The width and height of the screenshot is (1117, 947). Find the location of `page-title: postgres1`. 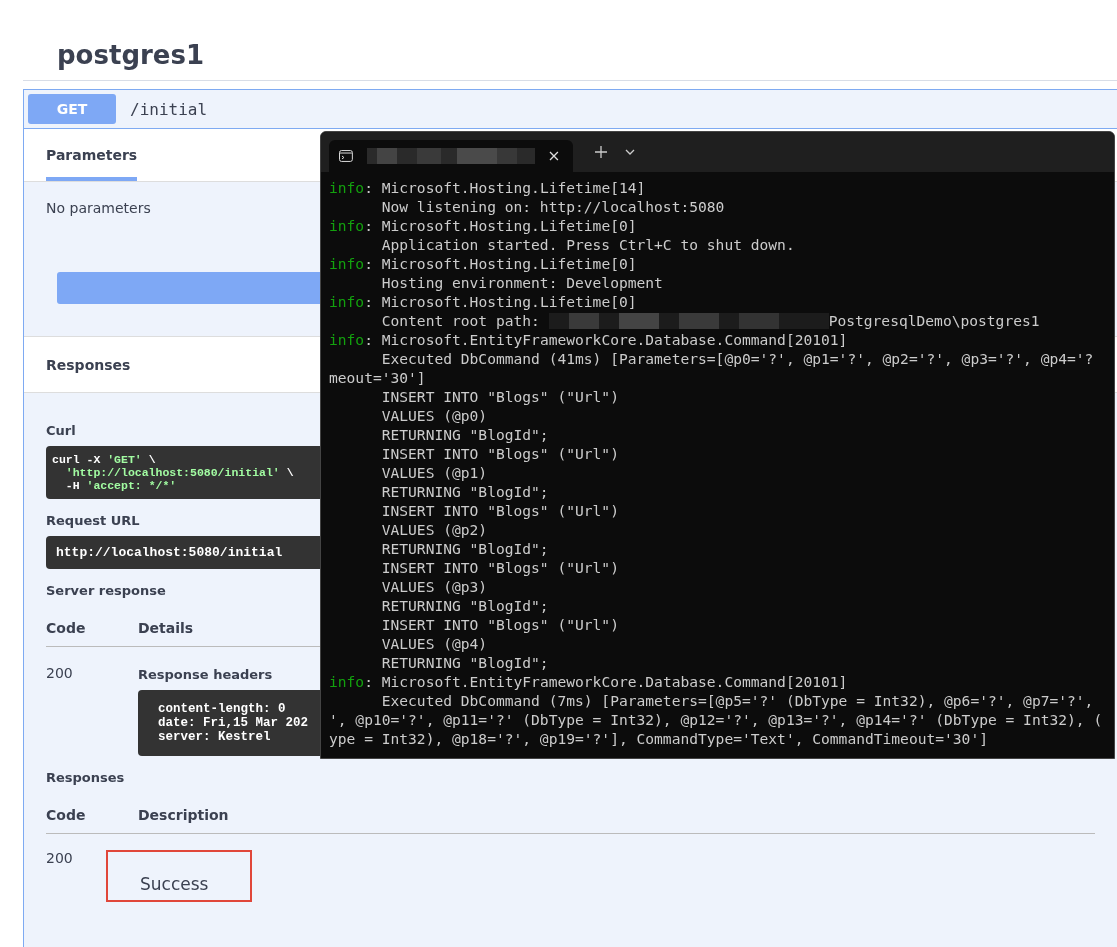

page-title: postgres1 is located at coordinates (570, 40).